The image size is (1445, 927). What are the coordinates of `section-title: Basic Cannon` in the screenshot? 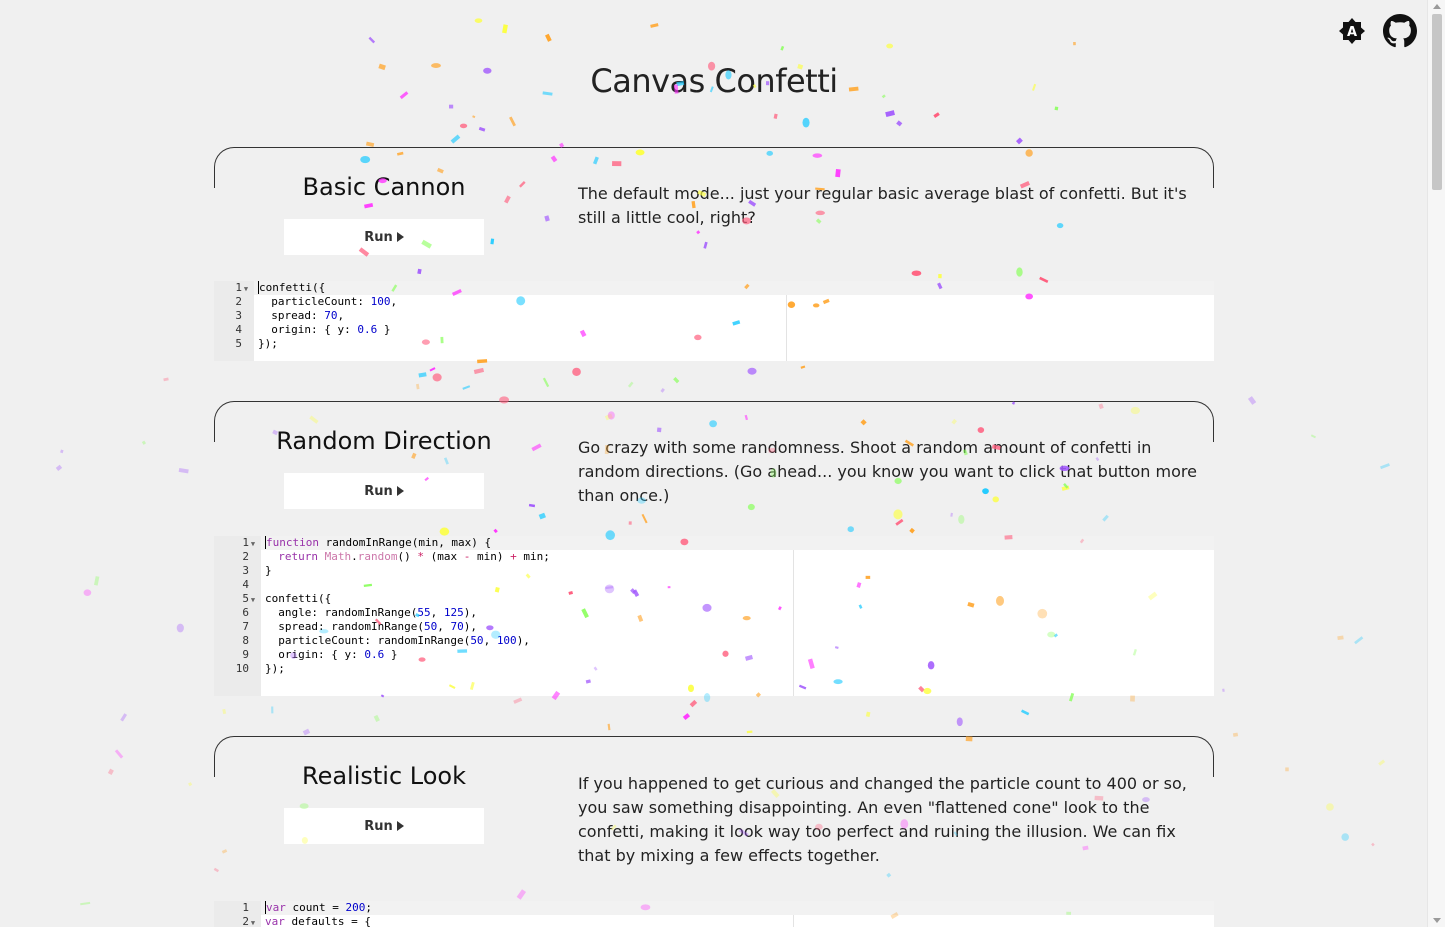 It's located at (384, 187).